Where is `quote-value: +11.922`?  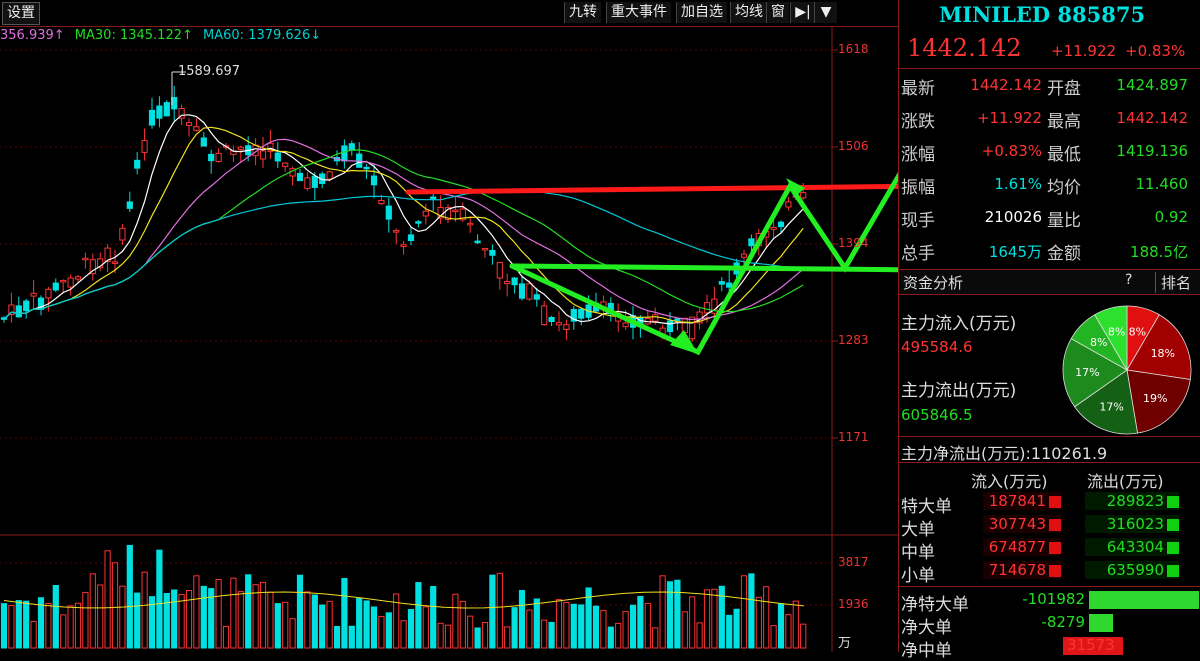
quote-value: +11.922 is located at coordinates (1009, 118).